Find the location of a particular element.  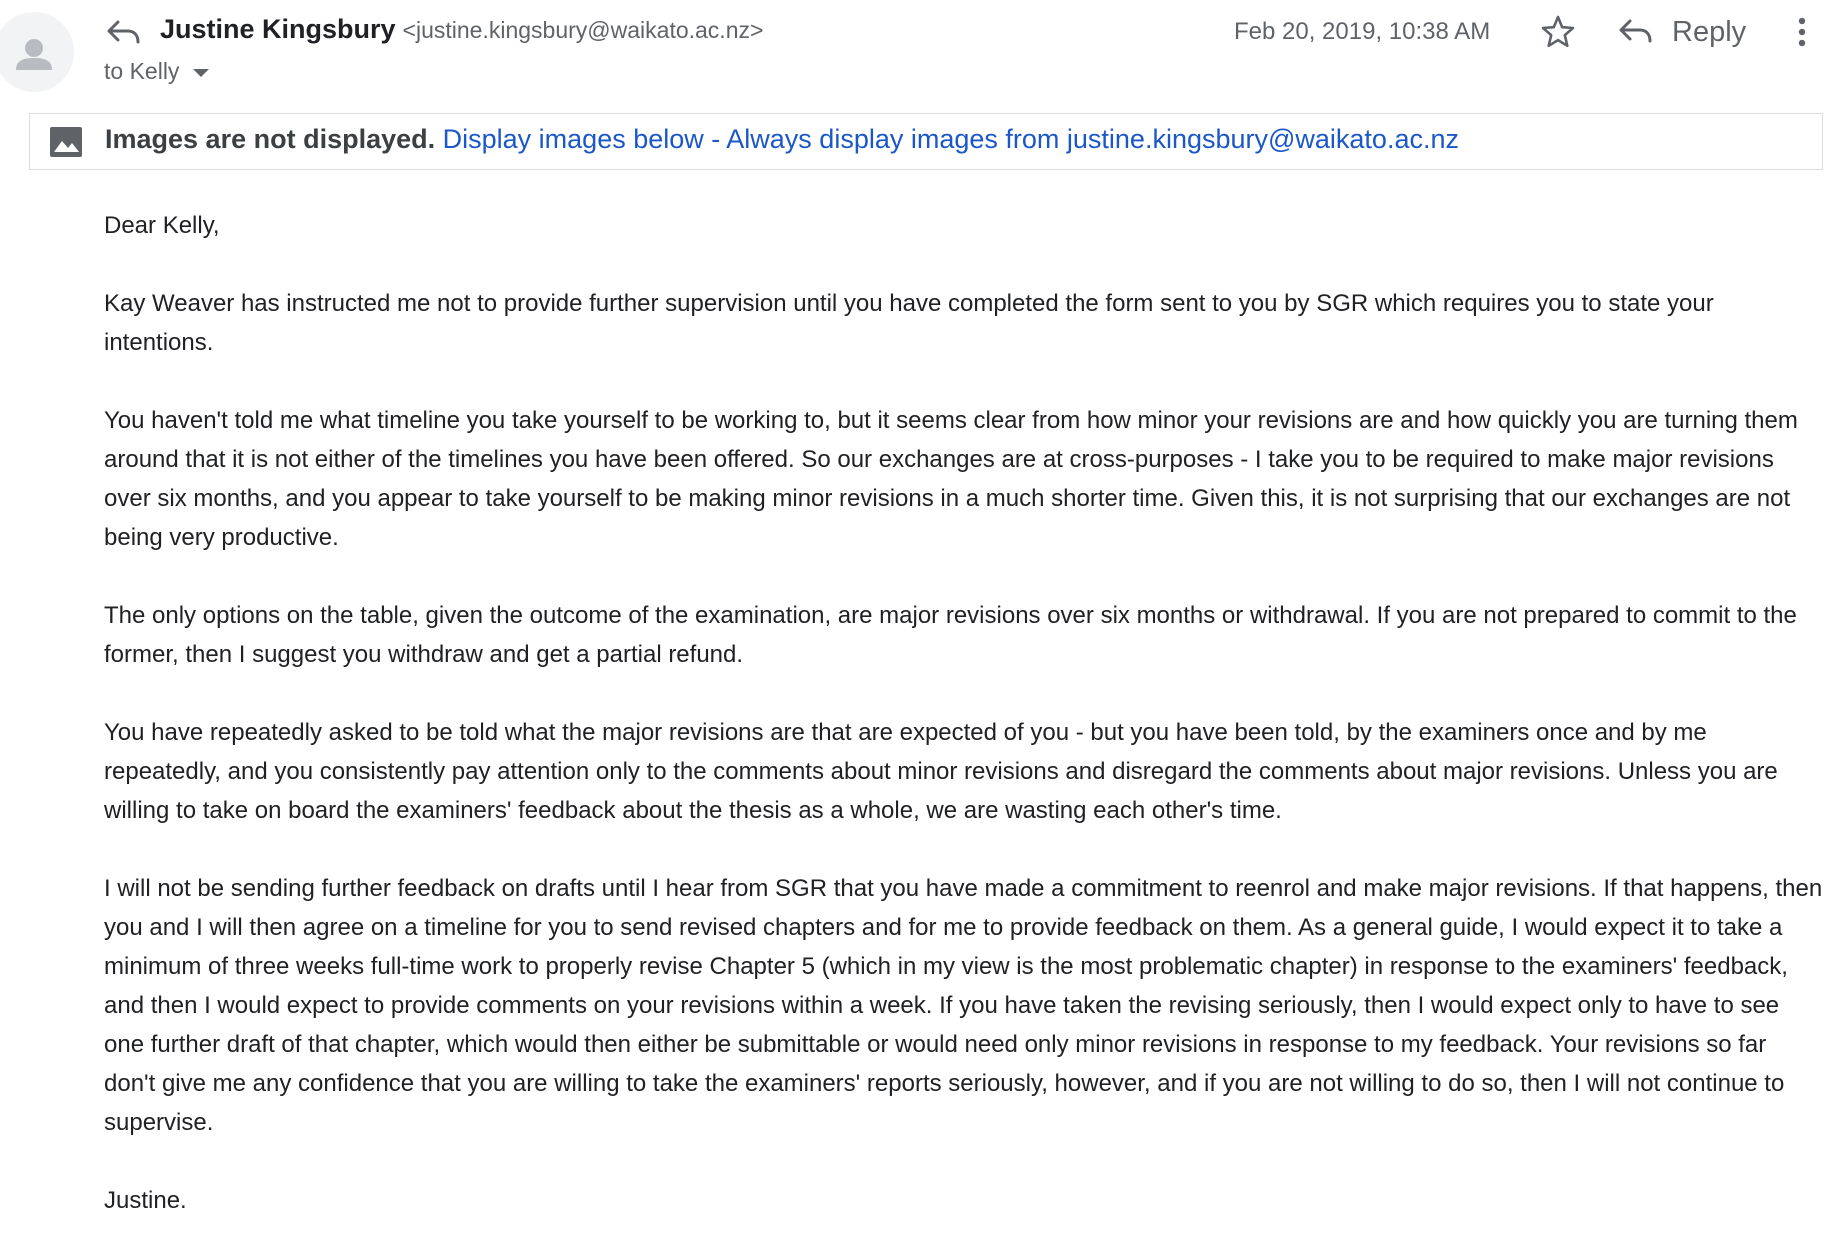

image-icon is located at coordinates (66, 144).